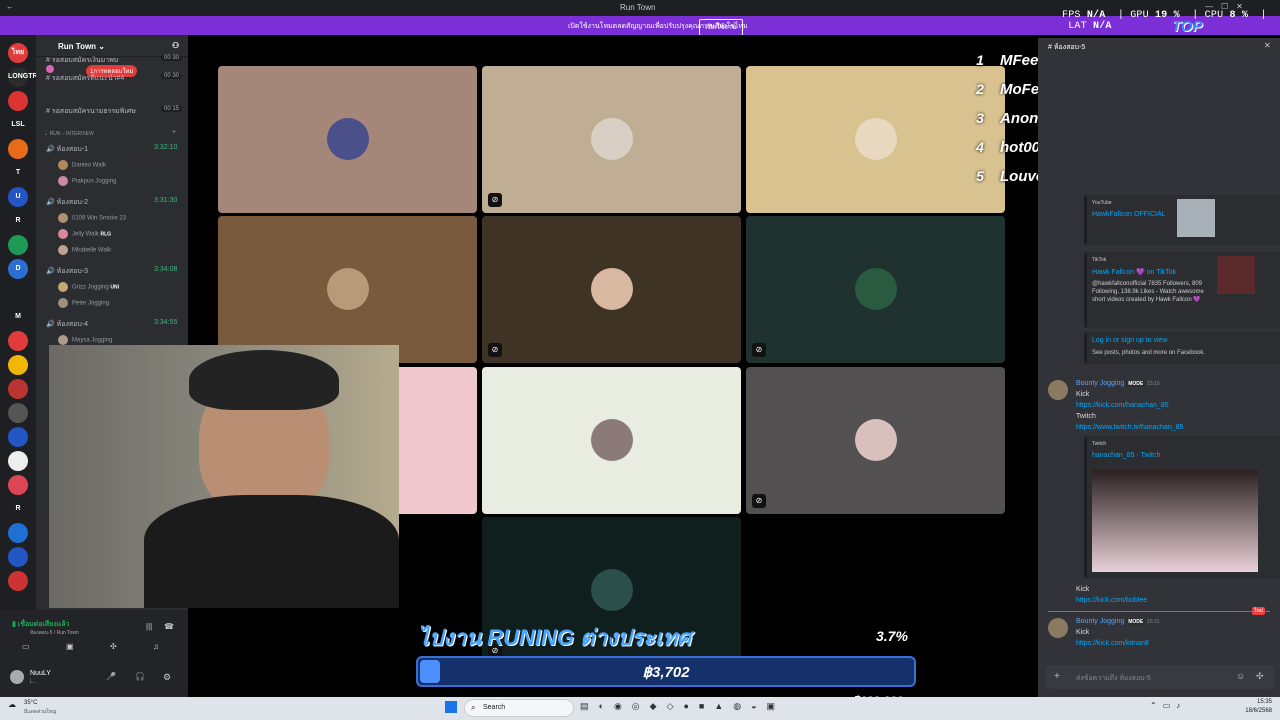 This screenshot has height=720, width=1280. What do you see at coordinates (1240, 676) in the screenshot?
I see `emoji-icon: ☺` at bounding box center [1240, 676].